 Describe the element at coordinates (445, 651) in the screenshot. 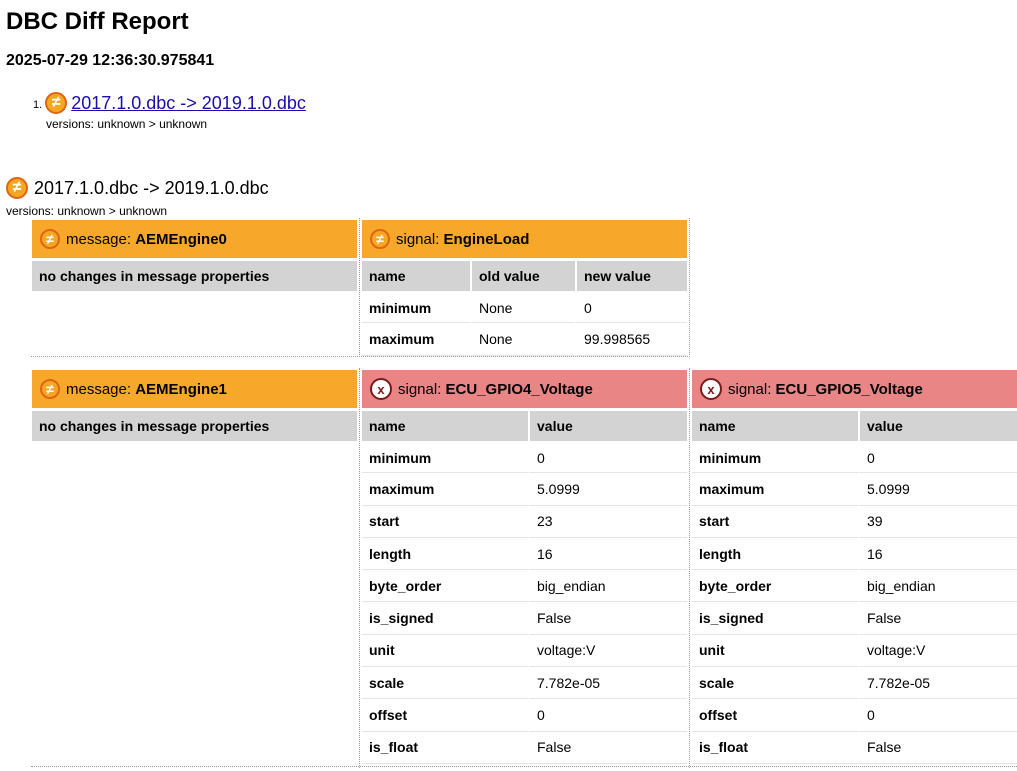

I see `property-name: unit` at that location.